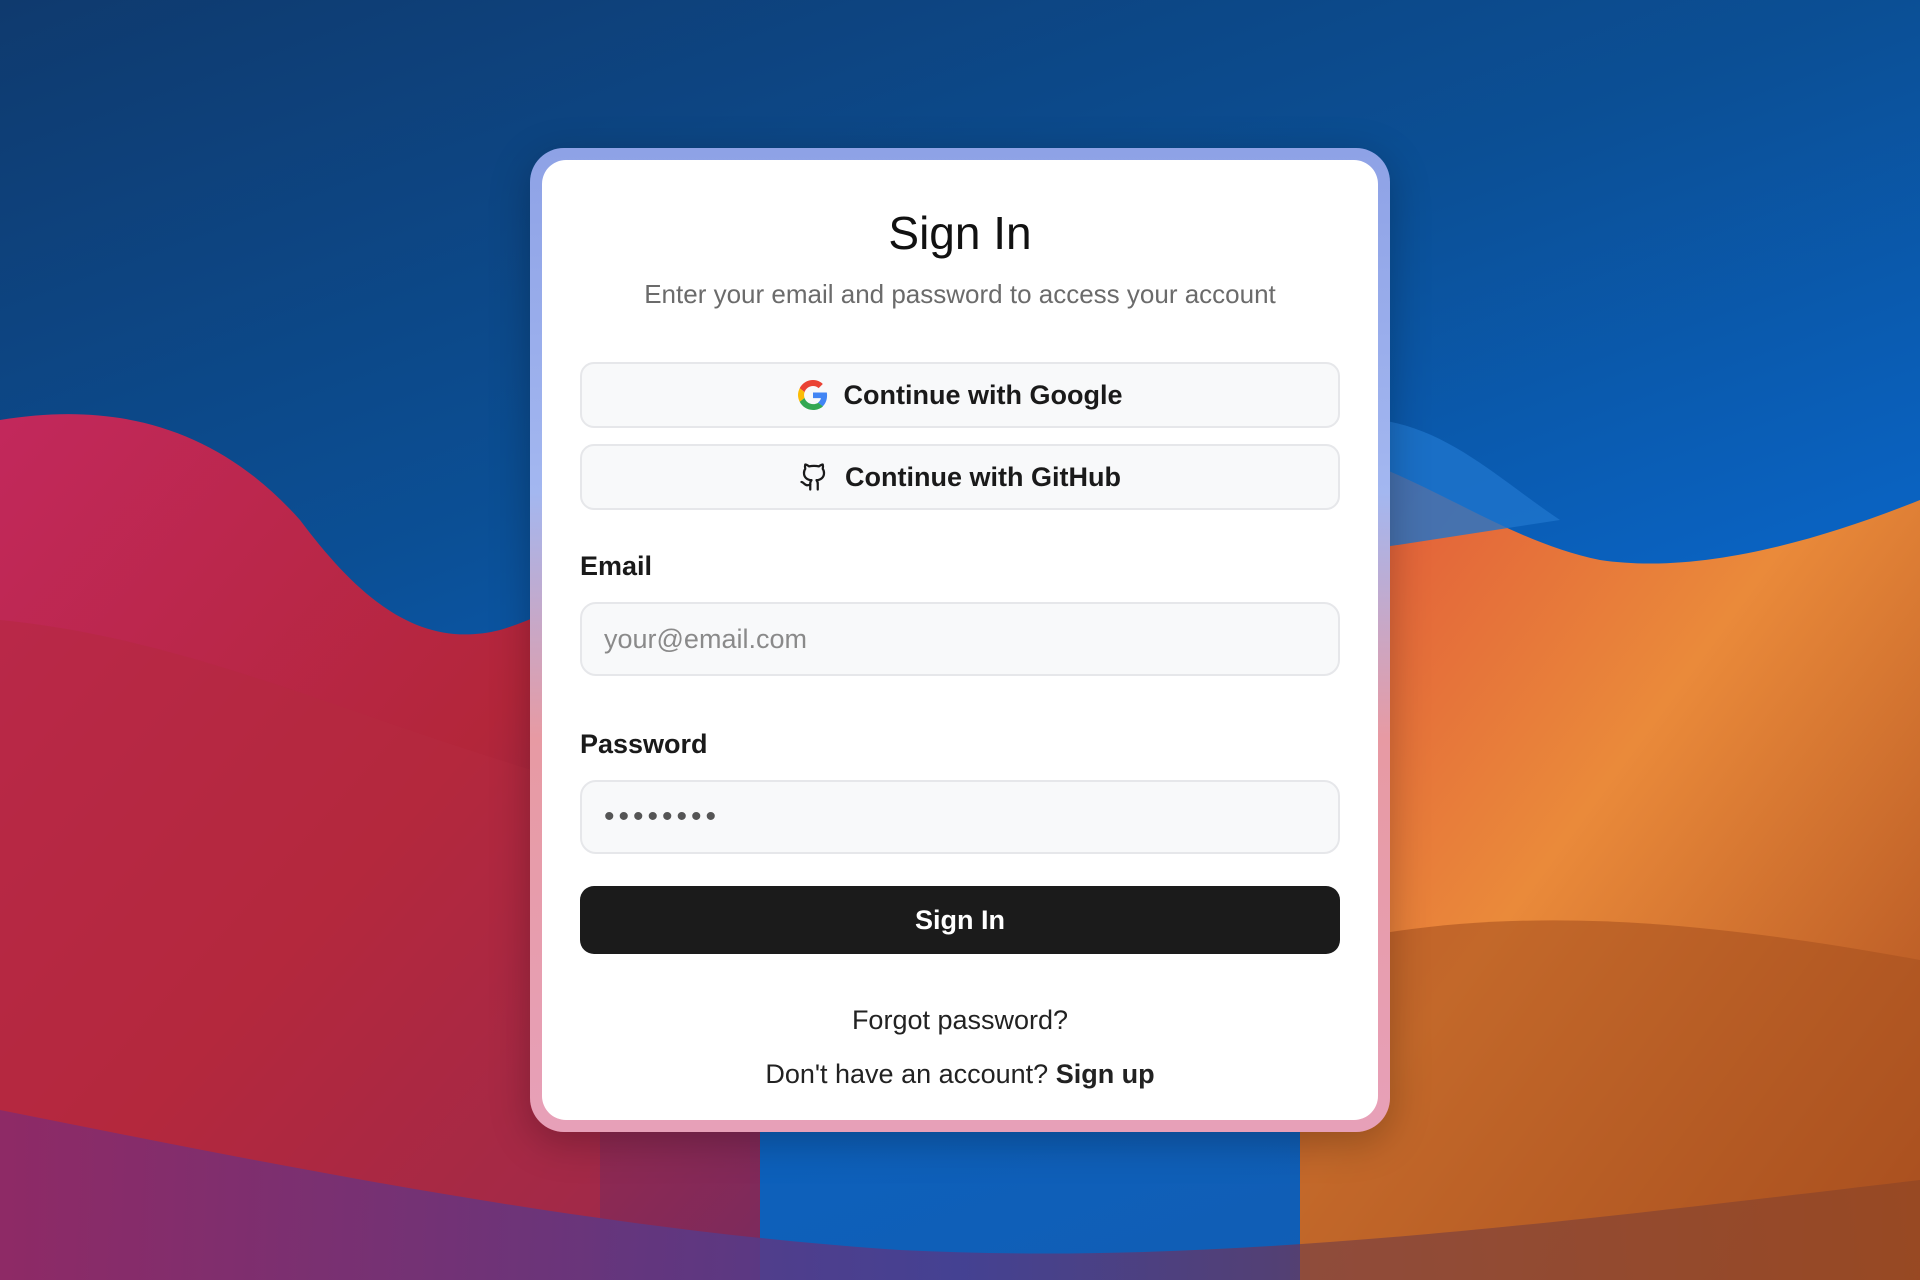  What do you see at coordinates (910, 1074) in the screenshot?
I see `signup-prompt-text: Don't have an account?` at bounding box center [910, 1074].